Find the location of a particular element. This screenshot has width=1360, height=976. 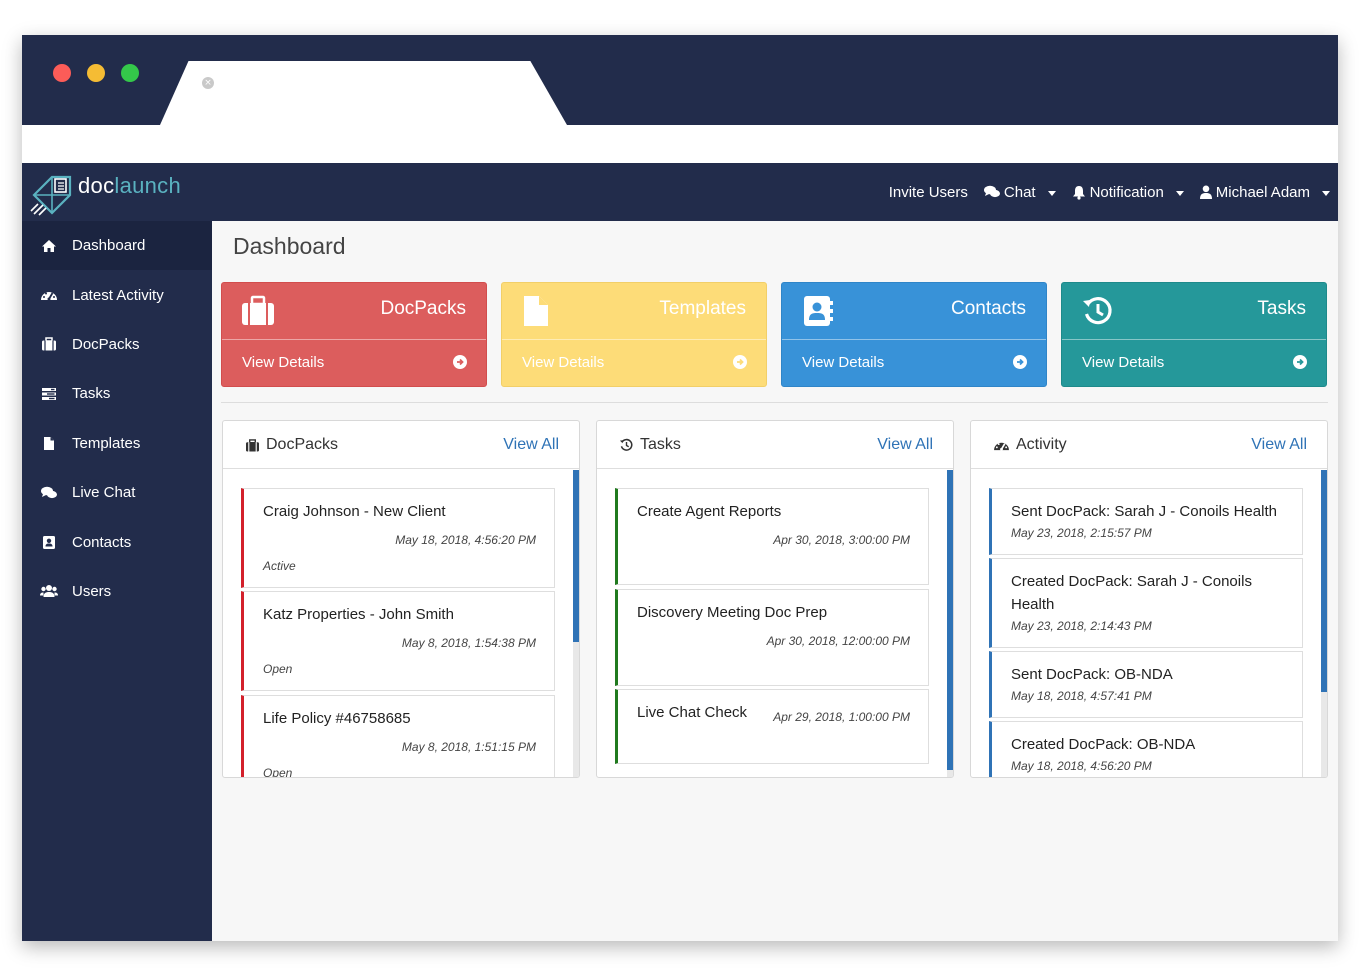

sidebar-item-dashboard: Dashboard is located at coordinates (117, 246).